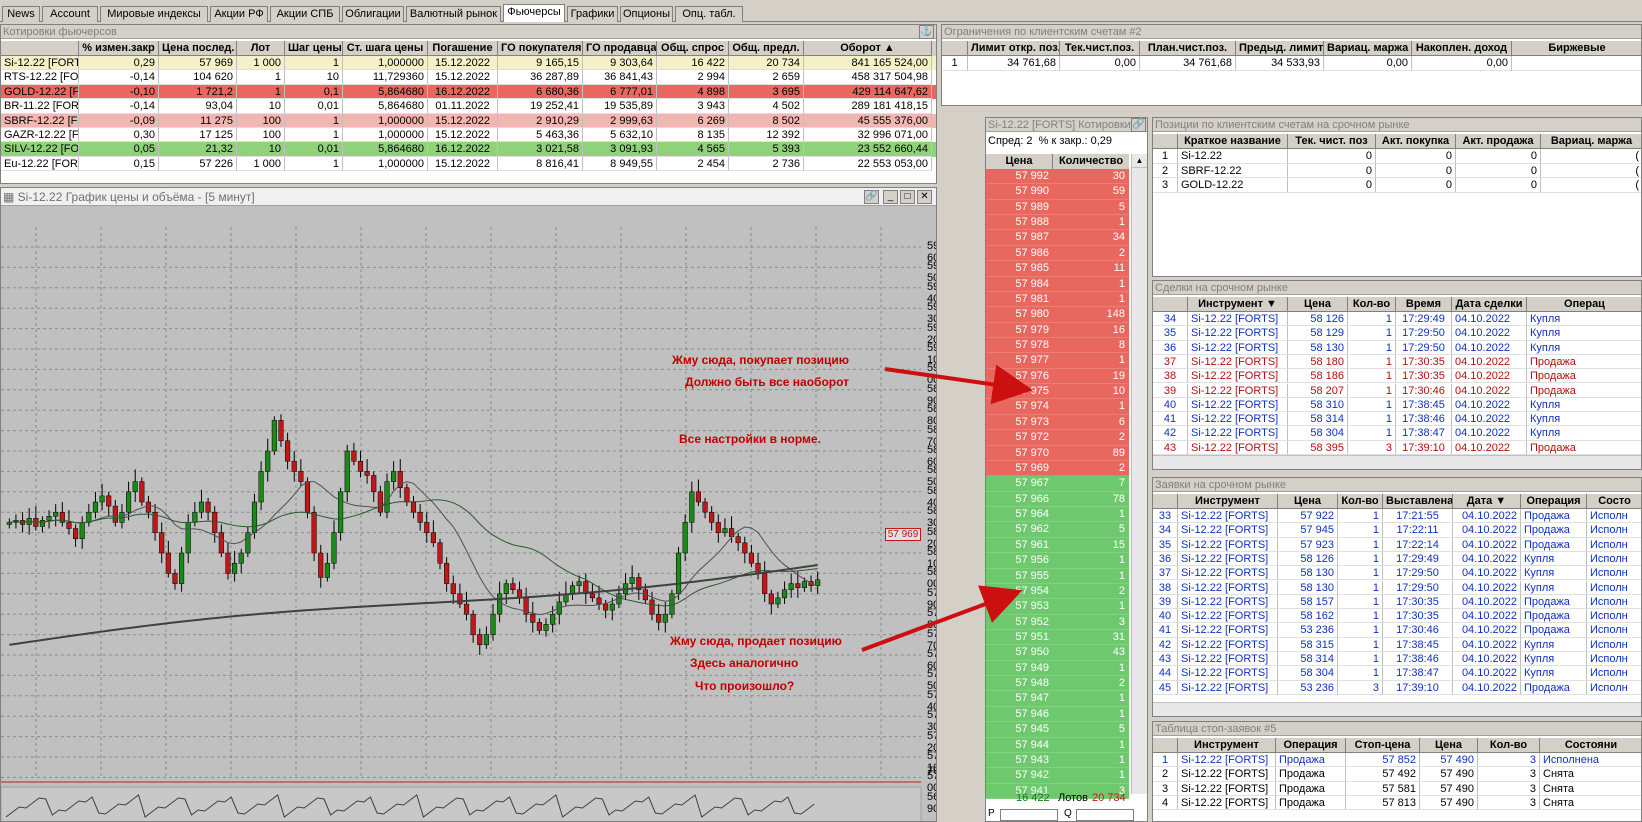  What do you see at coordinates (1019, 698) in the screenshot?
I see `dom-price: 57 947` at bounding box center [1019, 698].